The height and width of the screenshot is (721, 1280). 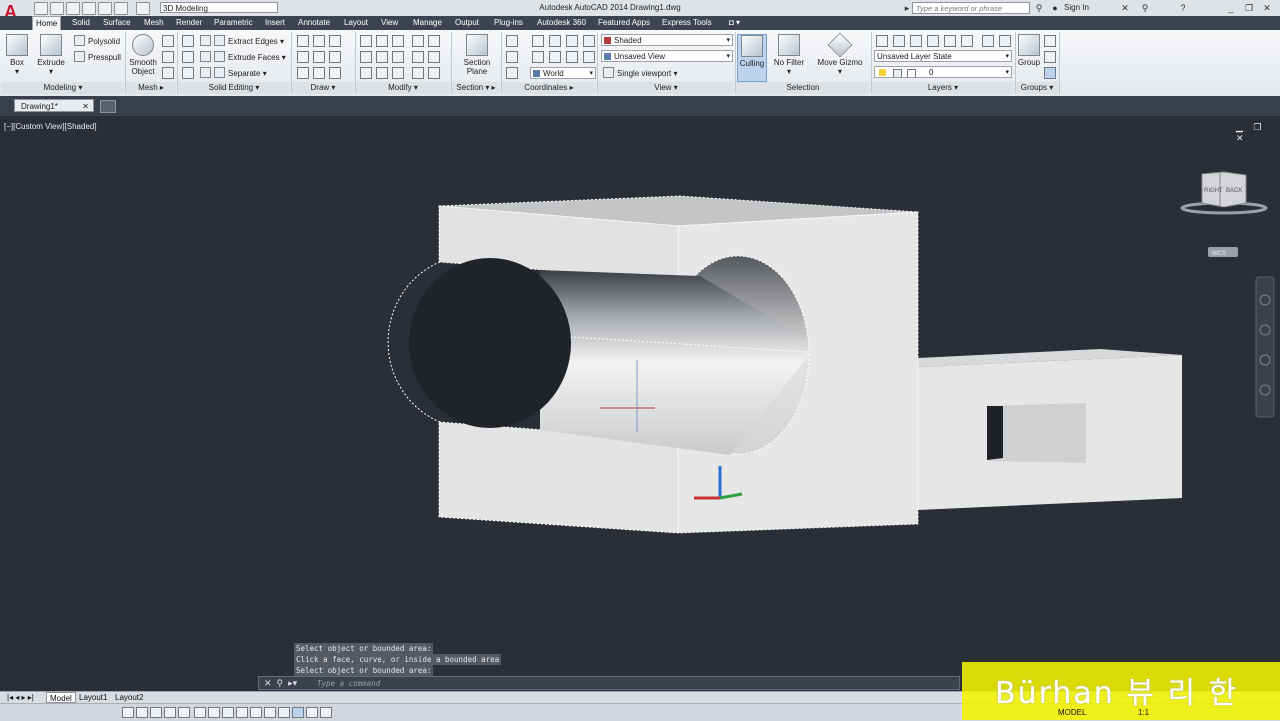 I want to click on navigation-bar, so click(x=1265, y=347).